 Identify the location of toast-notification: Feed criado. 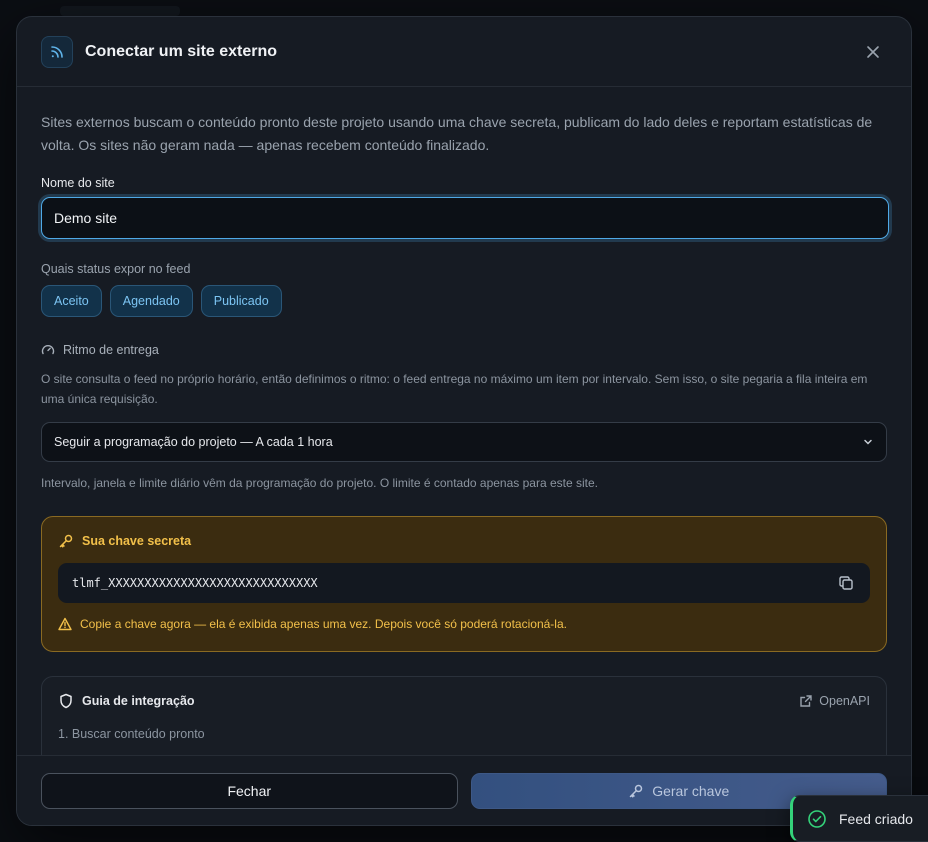
(859, 818).